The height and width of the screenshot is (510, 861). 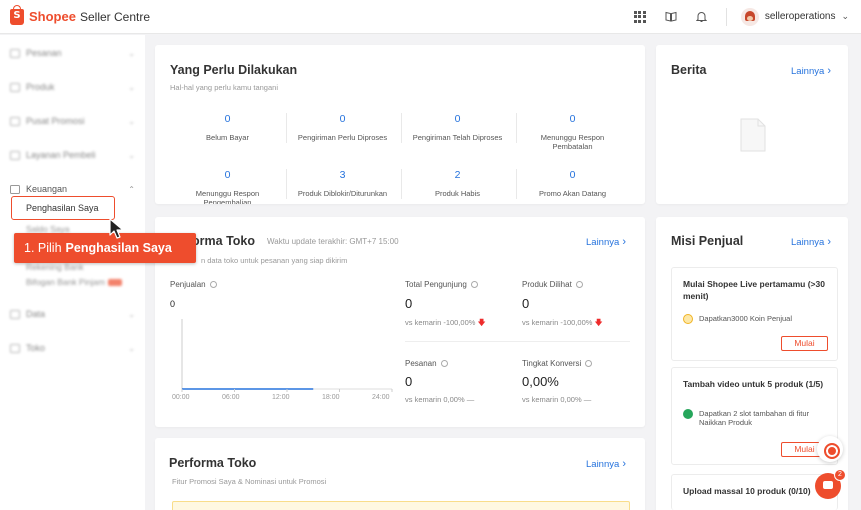 I want to click on bell-icon, so click(x=702, y=17).